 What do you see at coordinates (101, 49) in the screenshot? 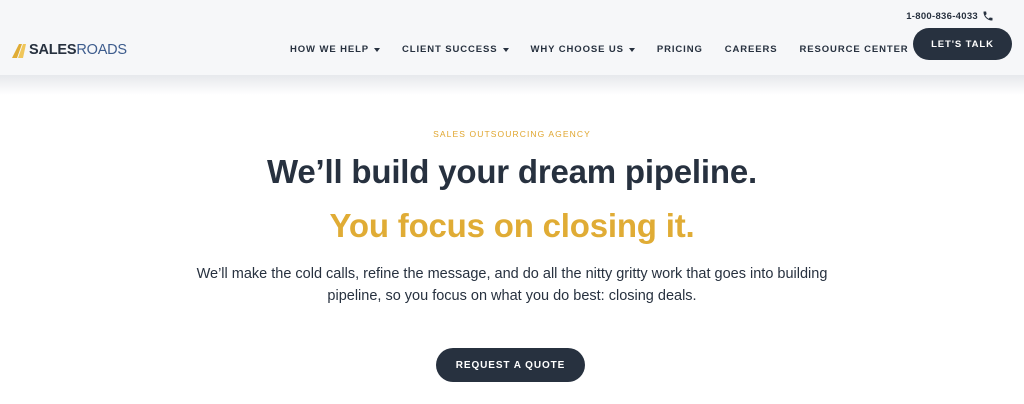
I see `logo-text-roads: ROADS` at bounding box center [101, 49].